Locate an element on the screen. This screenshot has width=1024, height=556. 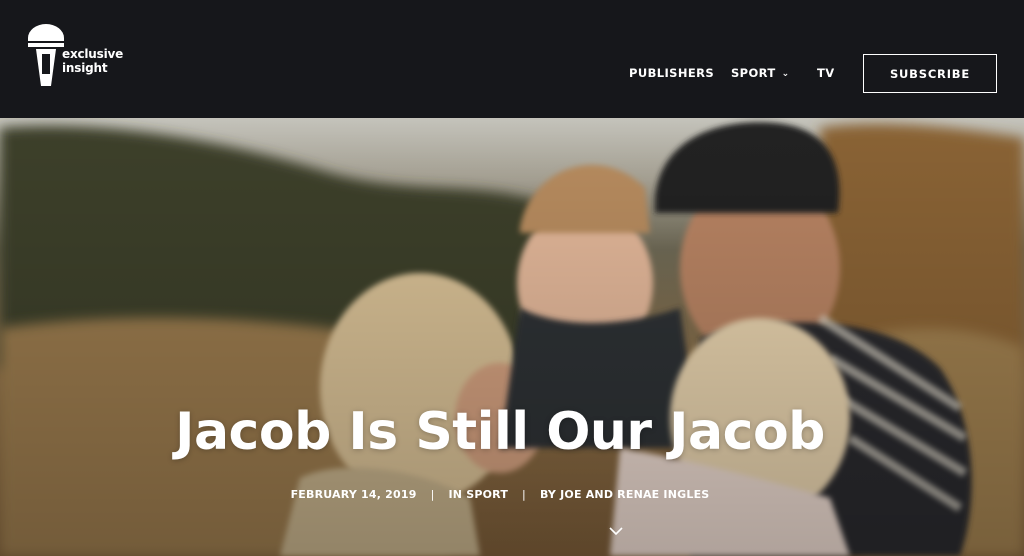
brand-name: exclusive insight is located at coordinates (92, 61).